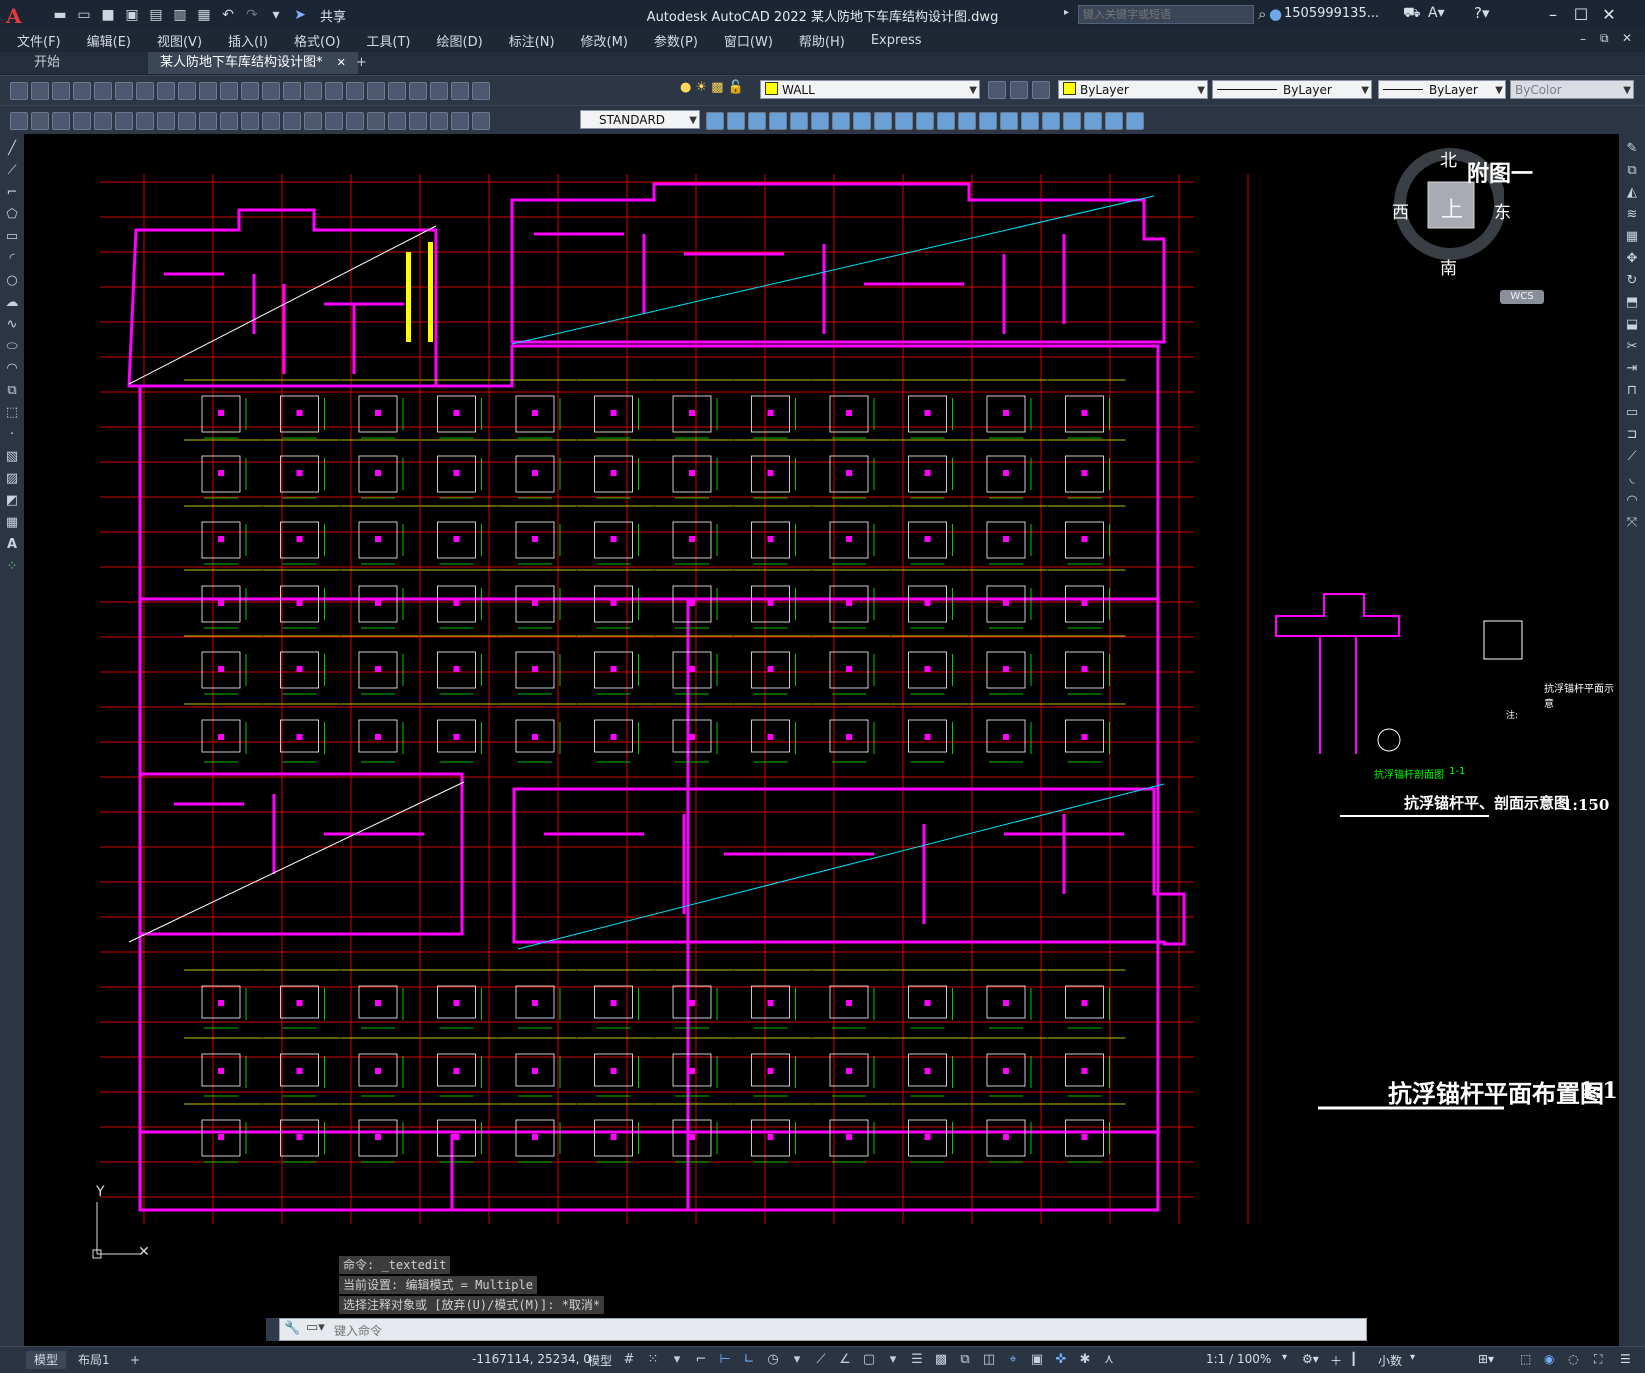  I want to click on circle-icon: ○, so click(12, 281).